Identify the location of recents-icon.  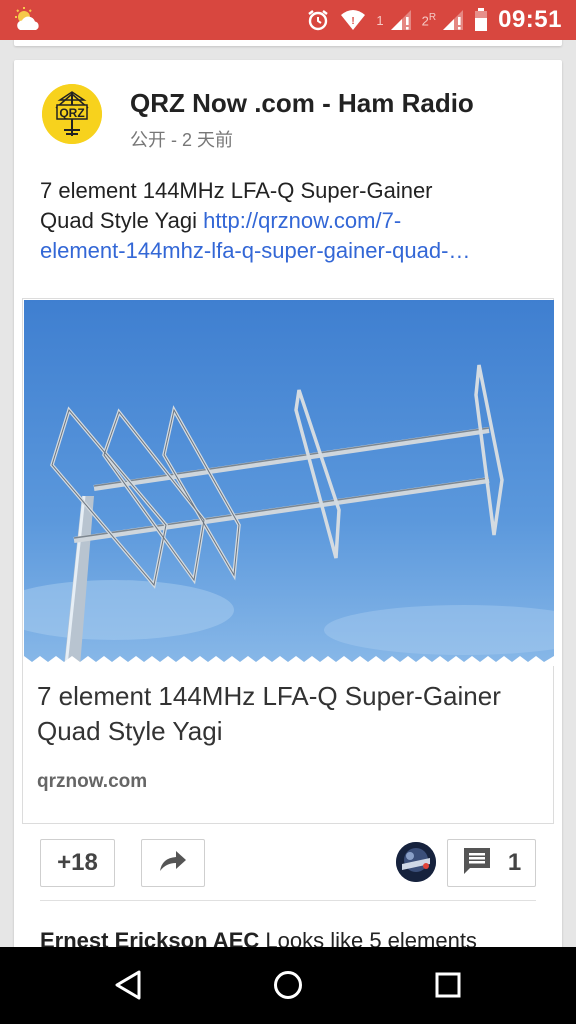
(448, 985).